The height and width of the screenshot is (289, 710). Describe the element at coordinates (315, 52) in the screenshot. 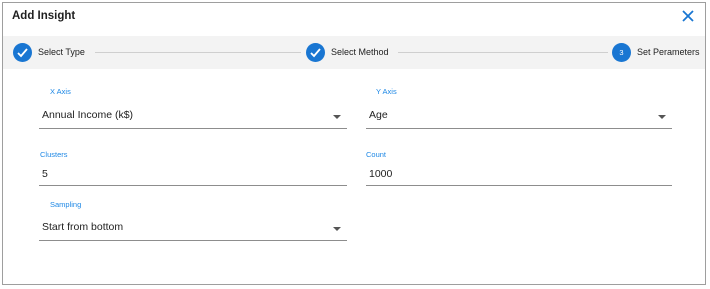

I see `step-2-check-icon` at that location.